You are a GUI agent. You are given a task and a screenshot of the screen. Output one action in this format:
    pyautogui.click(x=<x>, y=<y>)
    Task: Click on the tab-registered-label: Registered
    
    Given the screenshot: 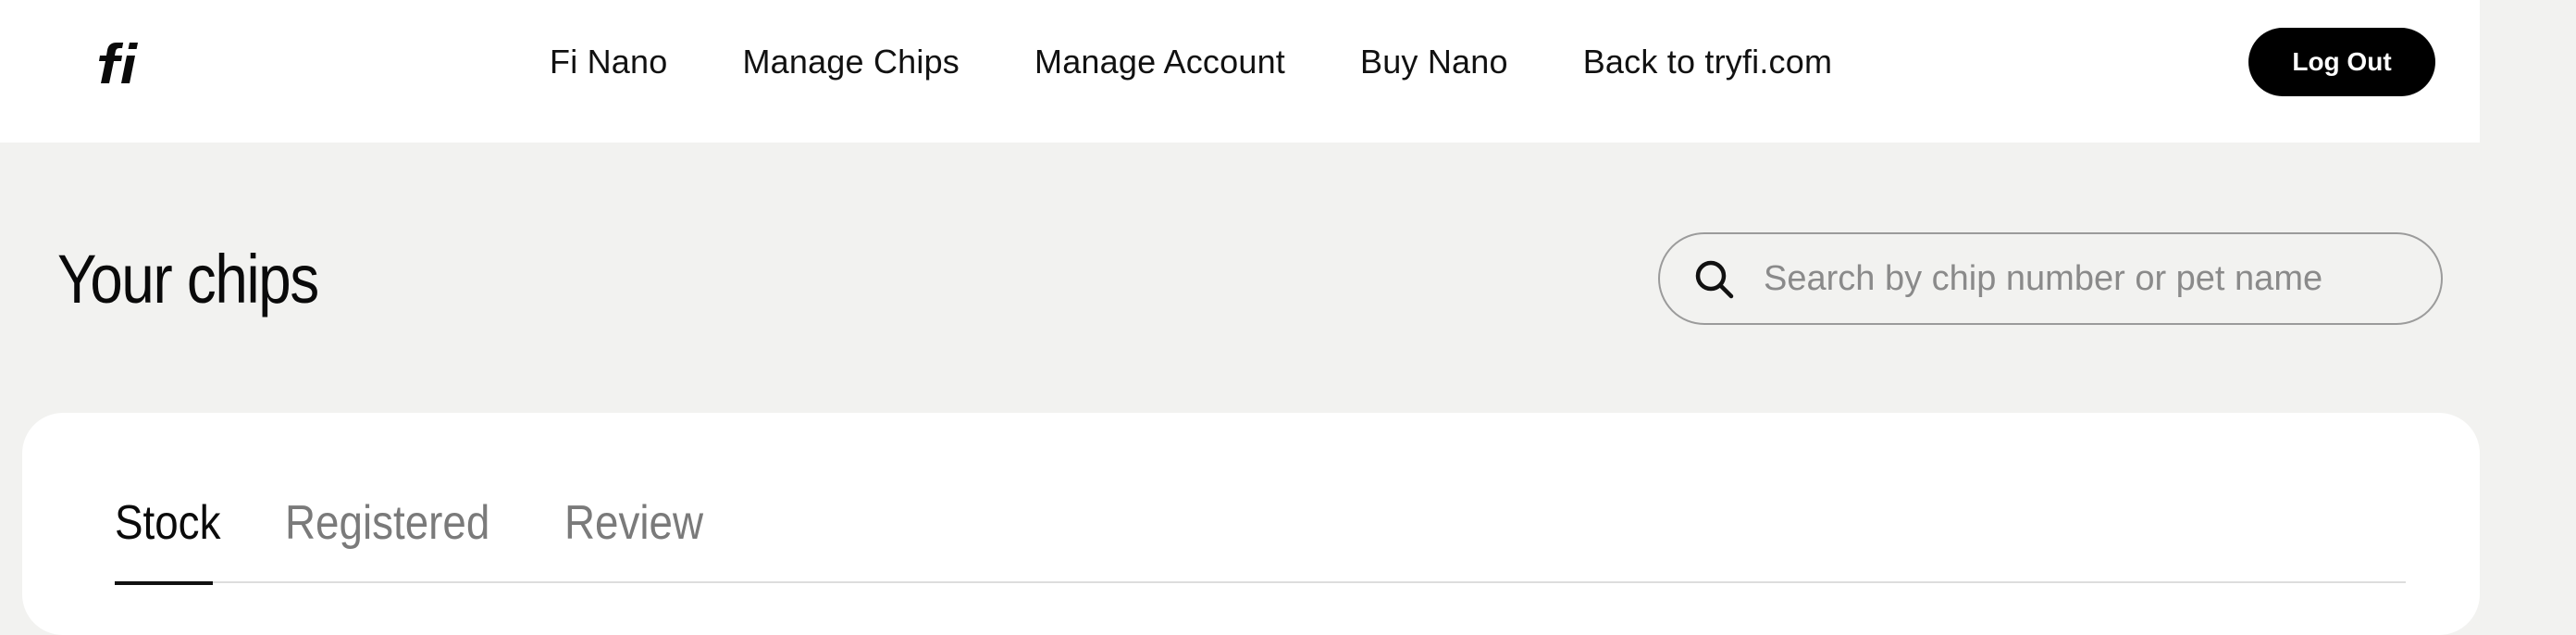 What is the action you would take?
    pyautogui.click(x=388, y=523)
    